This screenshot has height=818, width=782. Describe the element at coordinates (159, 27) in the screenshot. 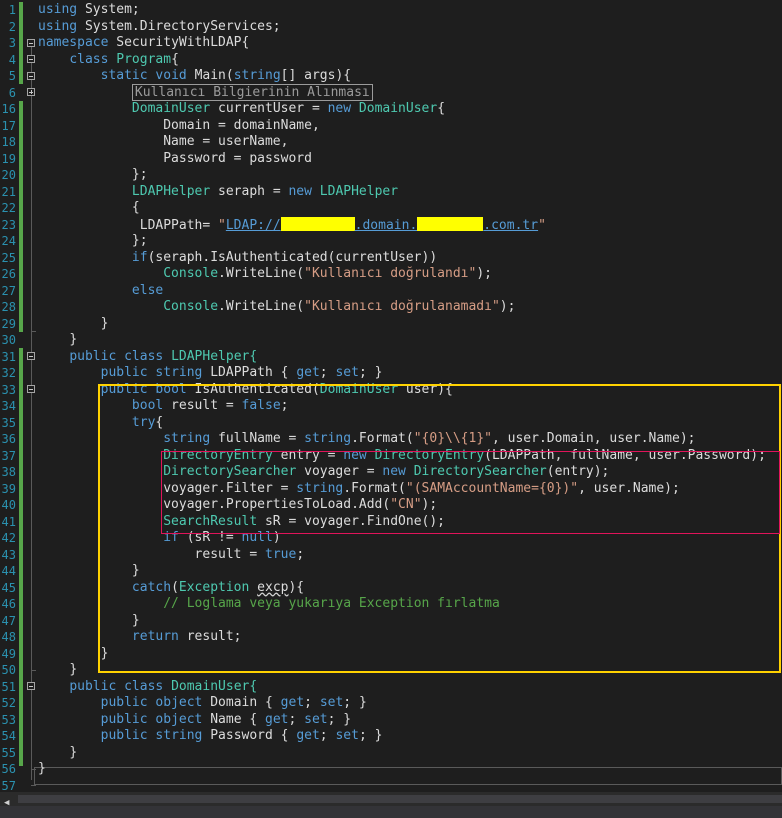

I see `code-line: using System.DirectoryServices;` at that location.